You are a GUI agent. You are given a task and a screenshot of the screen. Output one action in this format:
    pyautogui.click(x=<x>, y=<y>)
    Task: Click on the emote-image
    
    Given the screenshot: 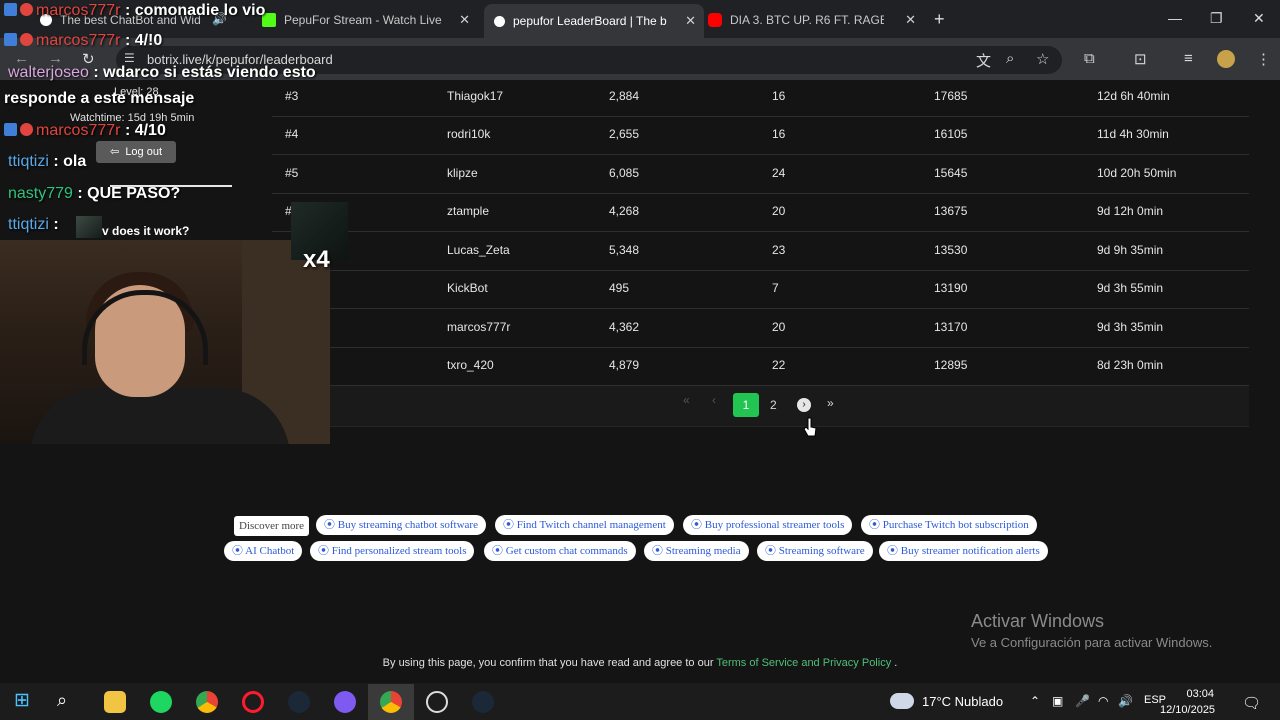 What is the action you would take?
    pyautogui.click(x=89, y=227)
    